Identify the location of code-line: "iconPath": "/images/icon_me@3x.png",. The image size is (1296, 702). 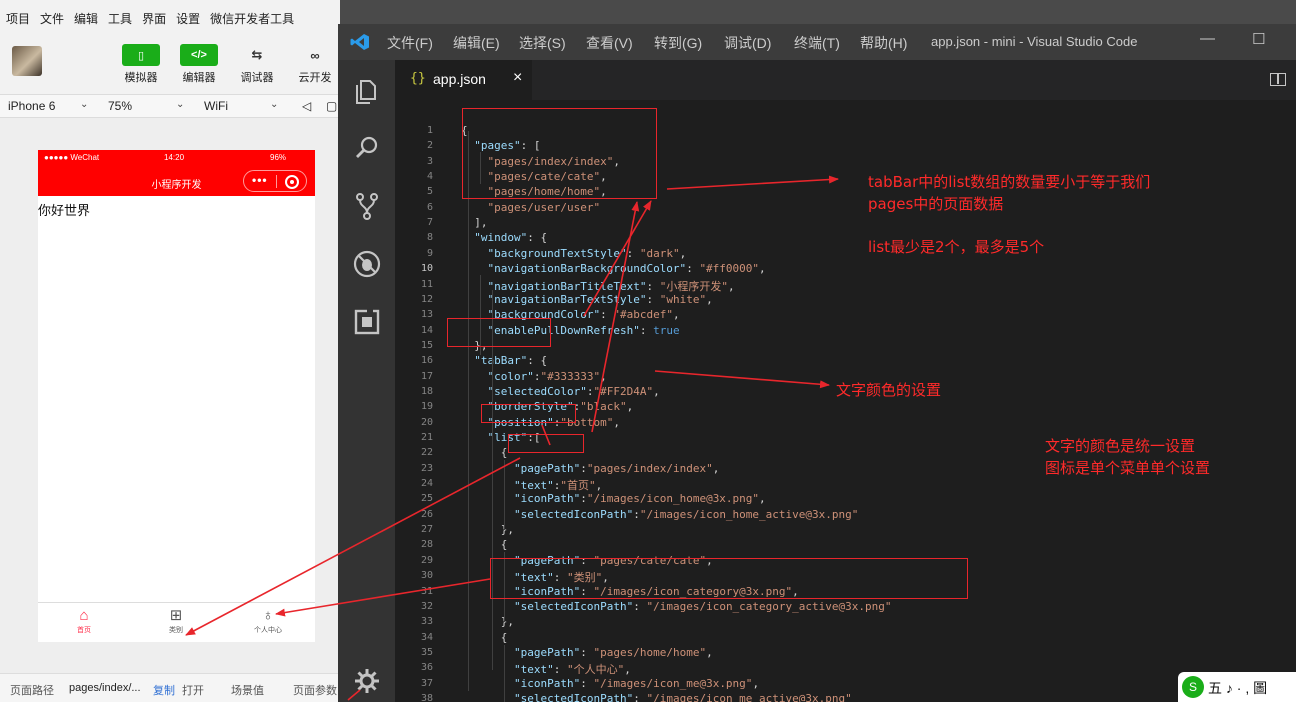
(610, 683).